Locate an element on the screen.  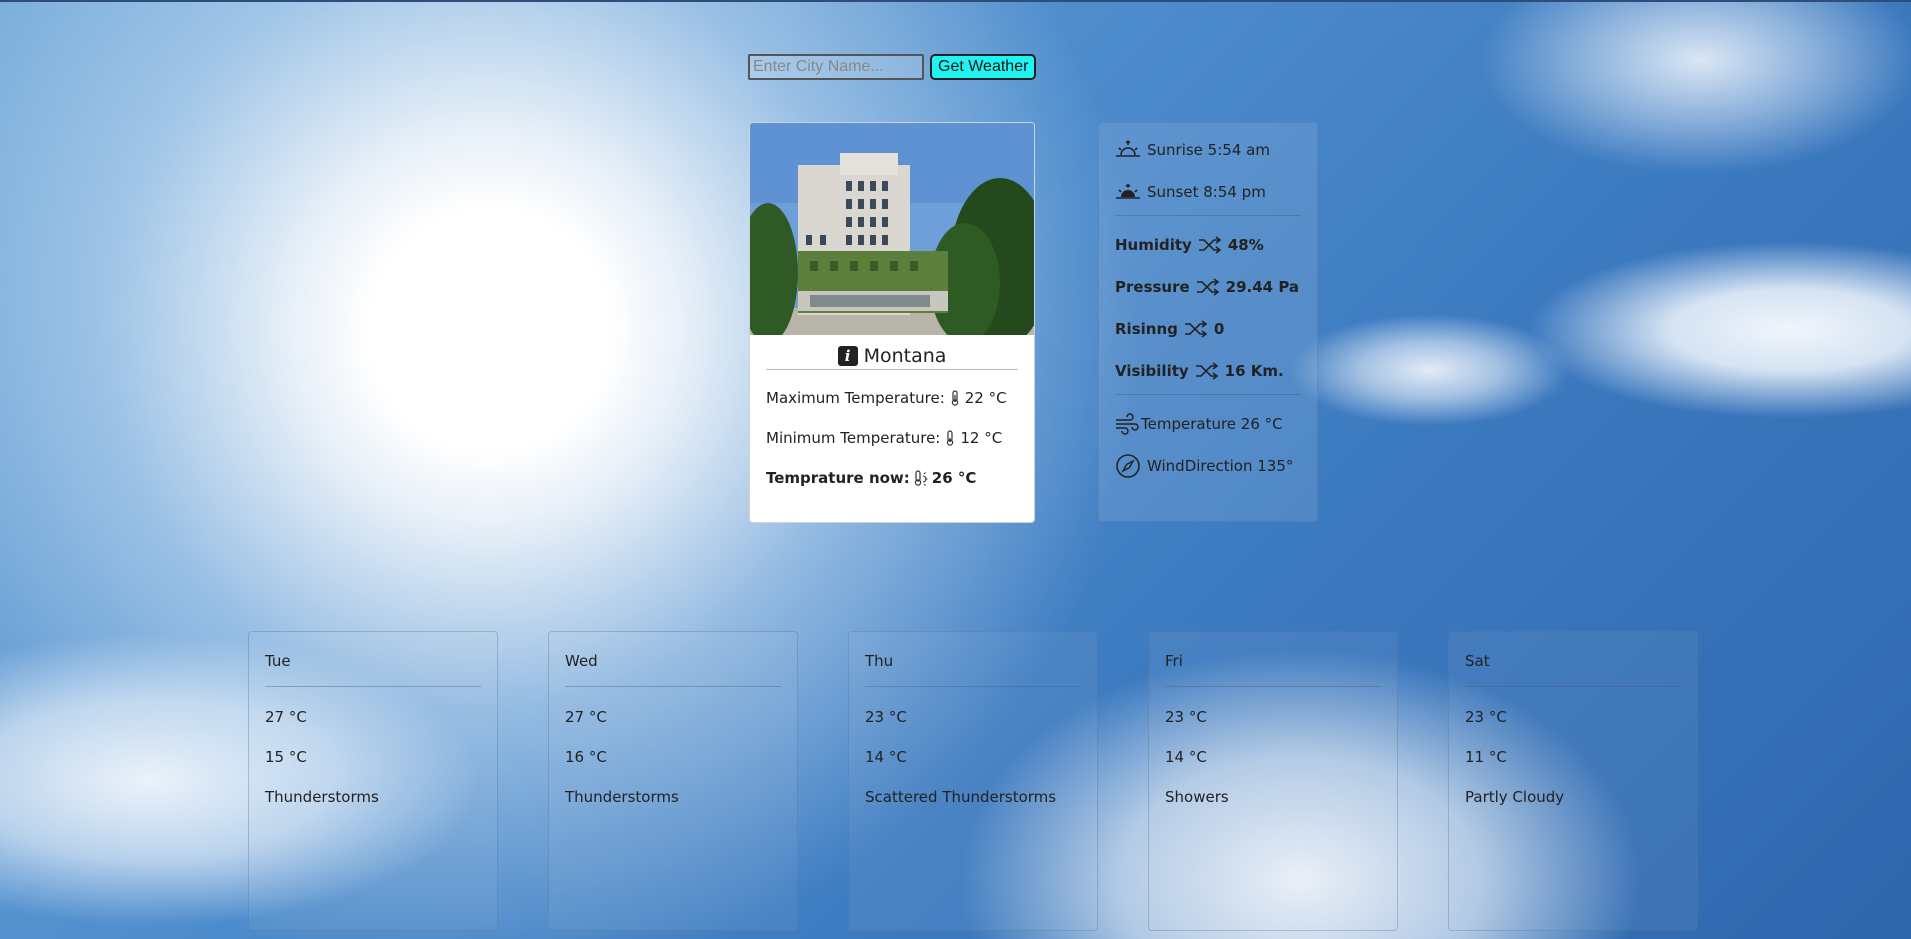
top-border is located at coordinates (955, 1).